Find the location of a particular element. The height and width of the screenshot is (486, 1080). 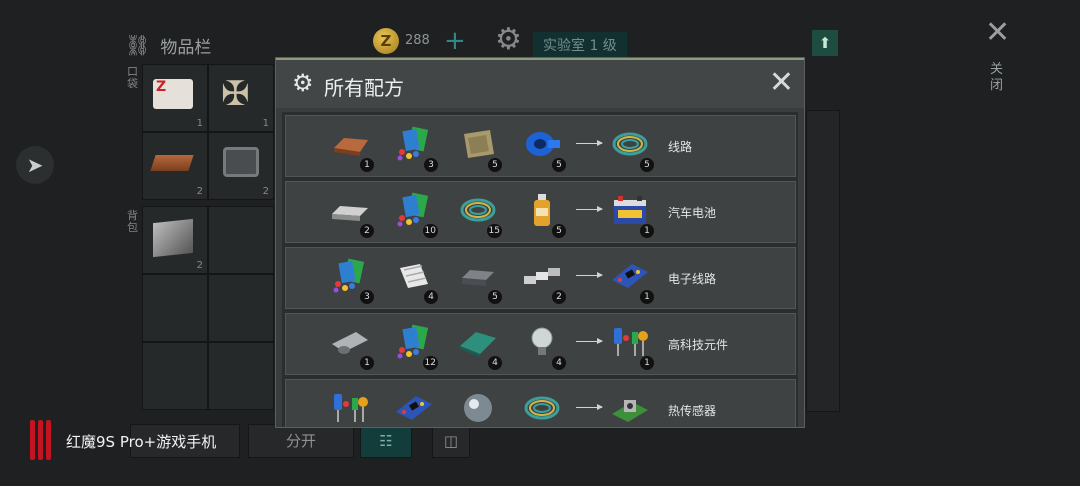

cloth-icon is located at coordinates (478, 144).